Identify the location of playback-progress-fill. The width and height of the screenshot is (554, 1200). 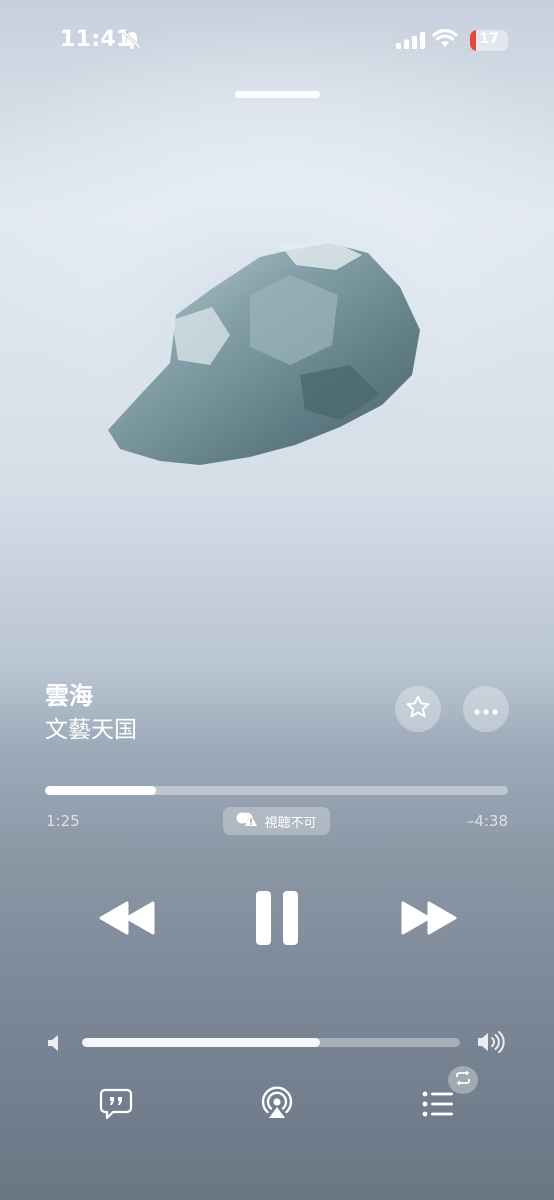
(101, 790).